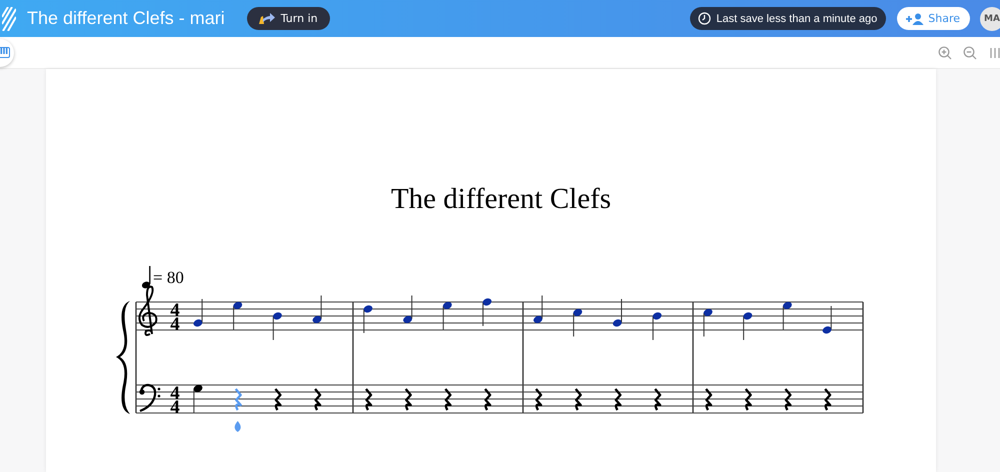 The image size is (1000, 472). I want to click on piano-icon, so click(5, 52).